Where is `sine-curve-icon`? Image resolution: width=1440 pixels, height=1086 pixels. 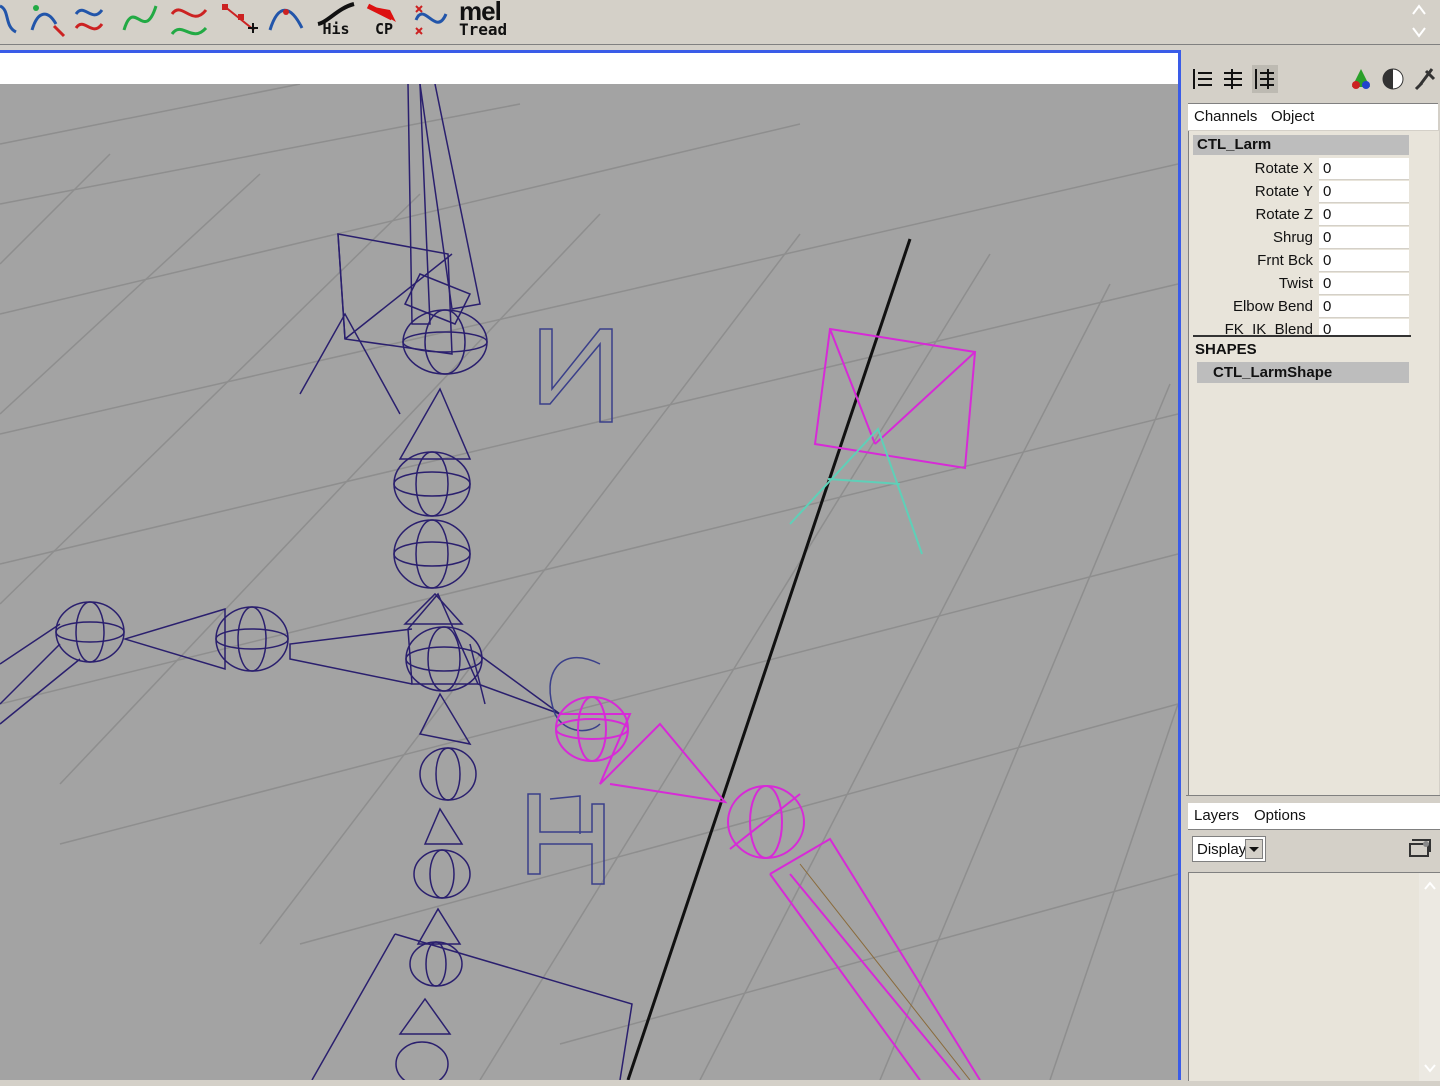
sine-curve-icon is located at coordinates (142, 20).